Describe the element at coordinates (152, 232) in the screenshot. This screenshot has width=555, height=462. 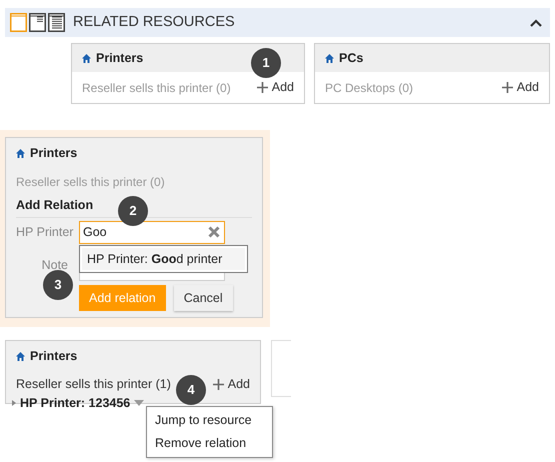
I see `search-field: Goo` at that location.